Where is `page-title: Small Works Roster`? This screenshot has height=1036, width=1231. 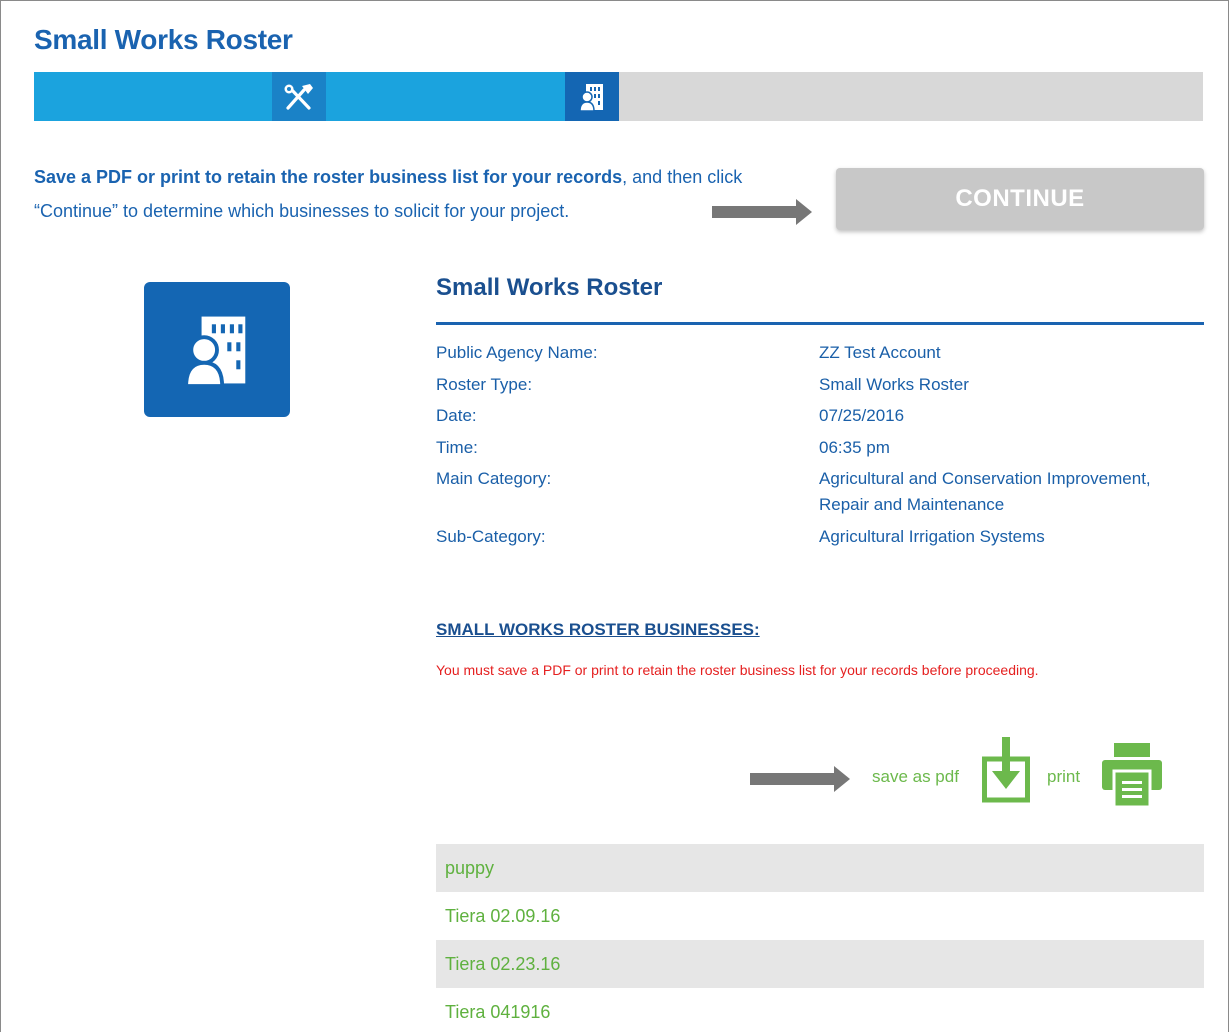 page-title: Small Works Roster is located at coordinates (163, 39).